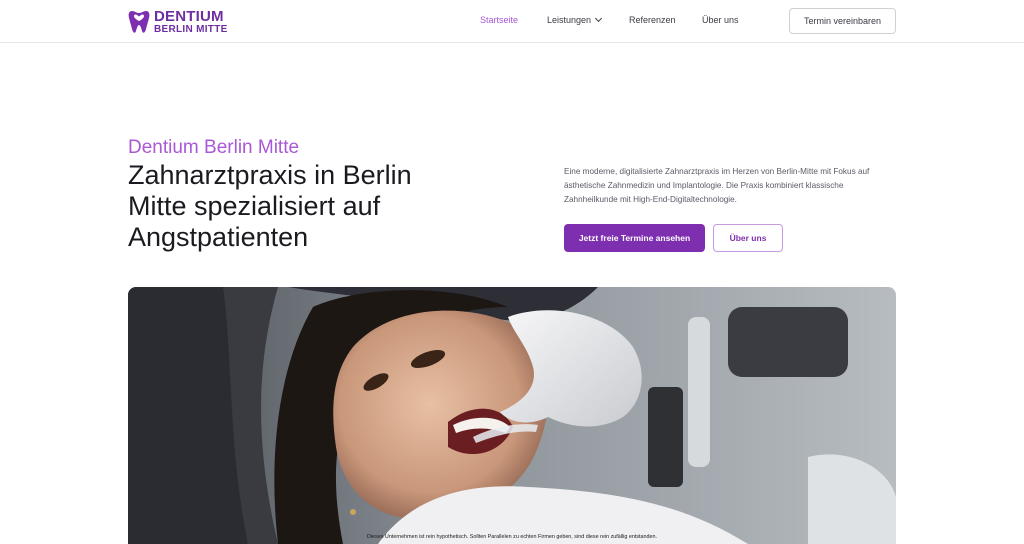 Image resolution: width=1024 pixels, height=544 pixels. What do you see at coordinates (748, 238) in the screenshot?
I see `about-us-button: Über uns` at bounding box center [748, 238].